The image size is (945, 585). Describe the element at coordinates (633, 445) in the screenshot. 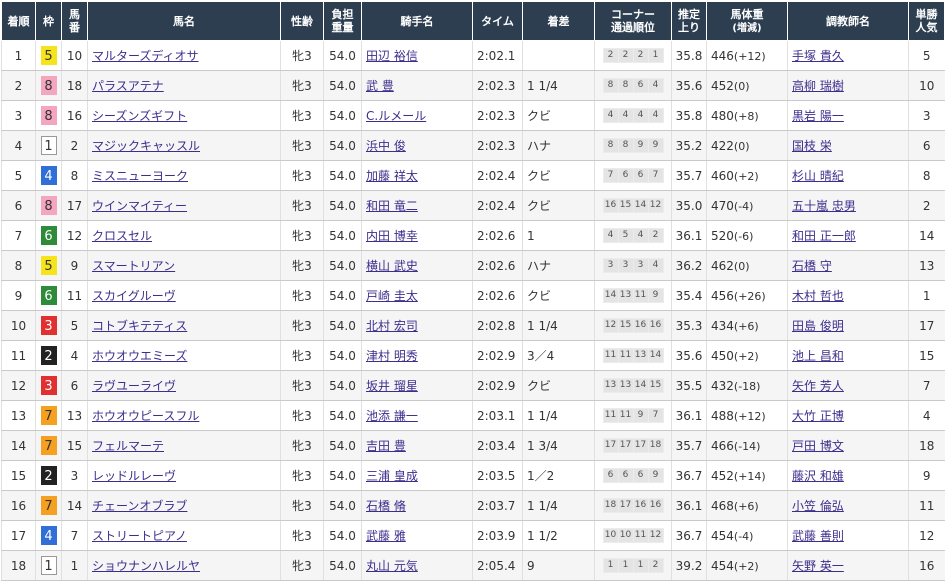

I see `corner-positions: 17 17 17 18` at that location.